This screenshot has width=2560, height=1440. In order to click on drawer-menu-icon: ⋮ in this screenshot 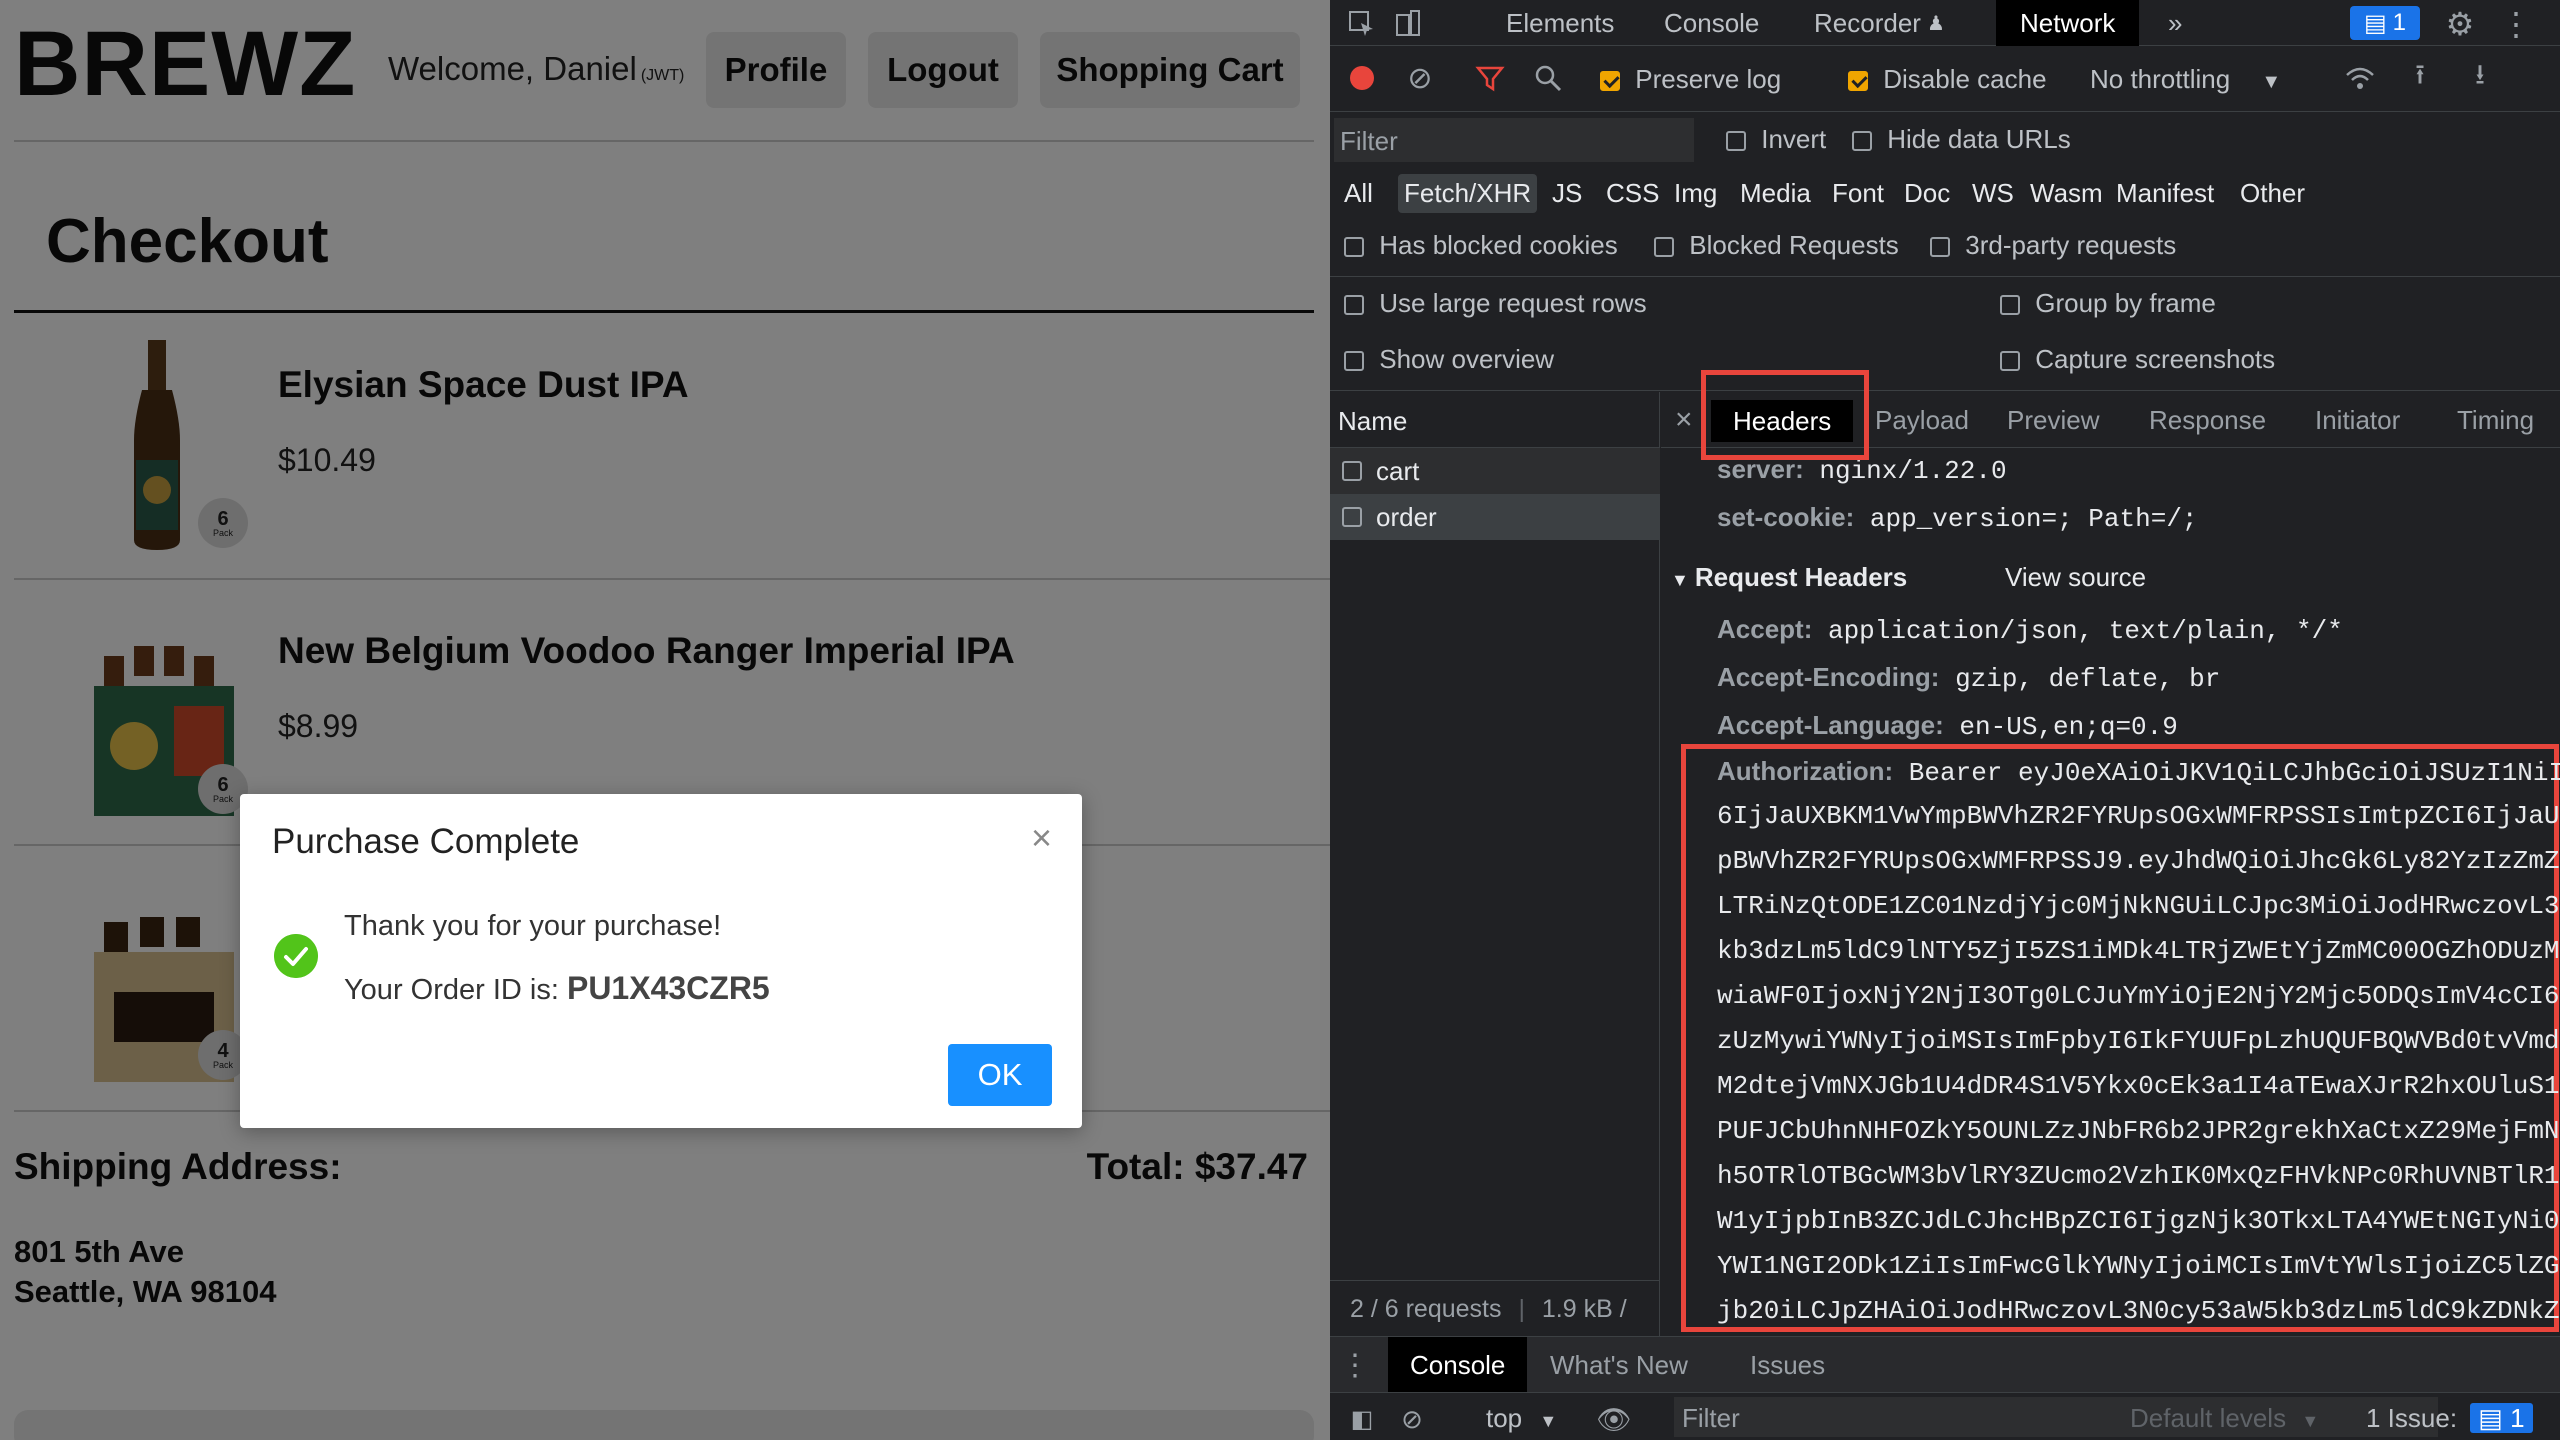, I will do `click(1355, 1365)`.